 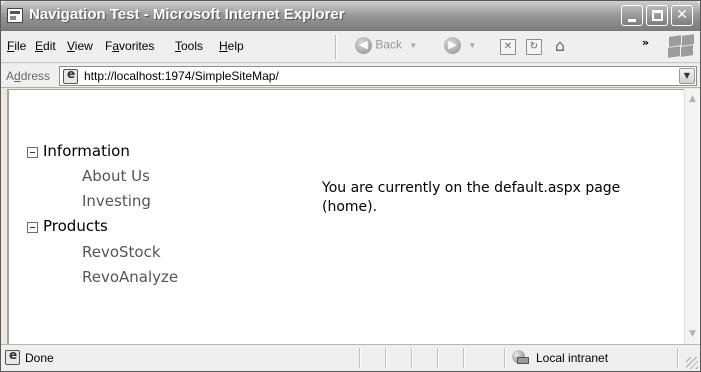 I want to click on menu-view-accelerator: V, so click(x=71, y=46).